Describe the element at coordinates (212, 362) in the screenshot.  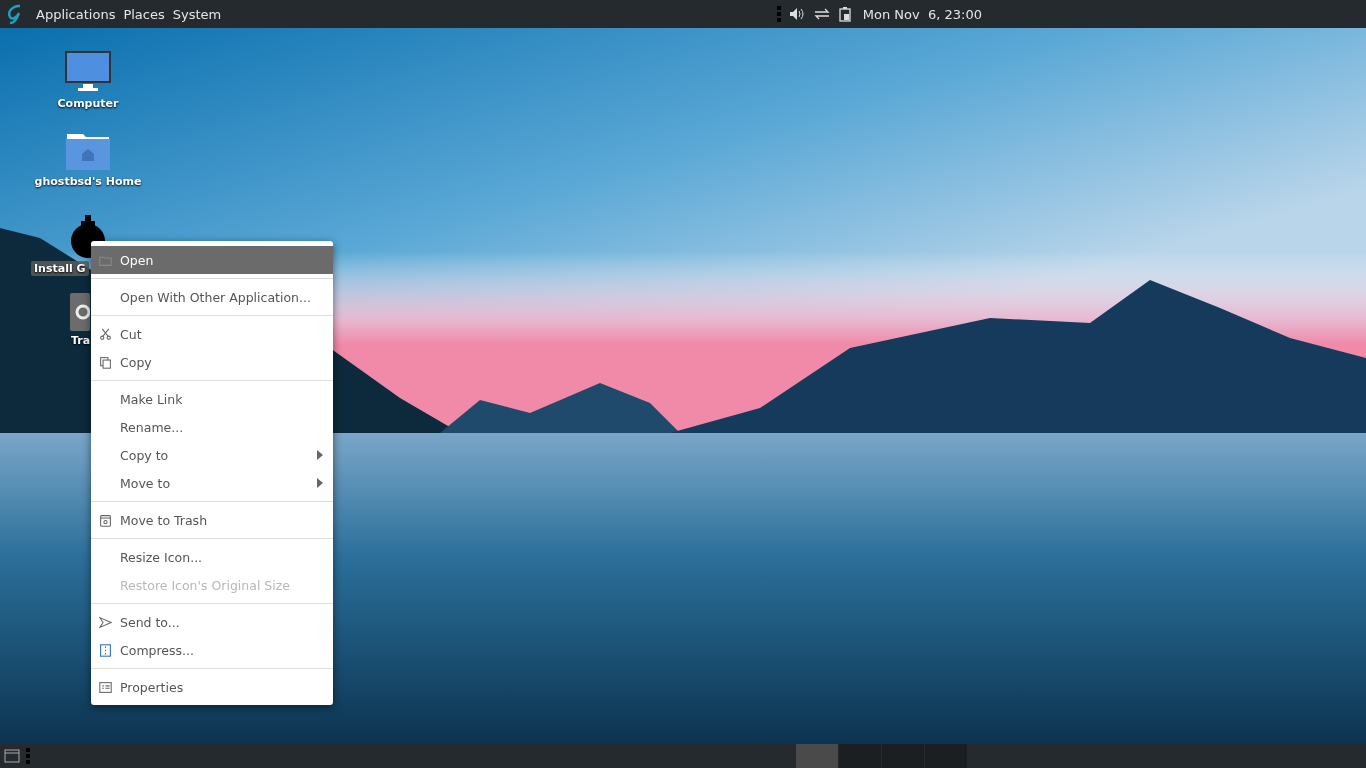
I see `menu-item: Copy` at that location.